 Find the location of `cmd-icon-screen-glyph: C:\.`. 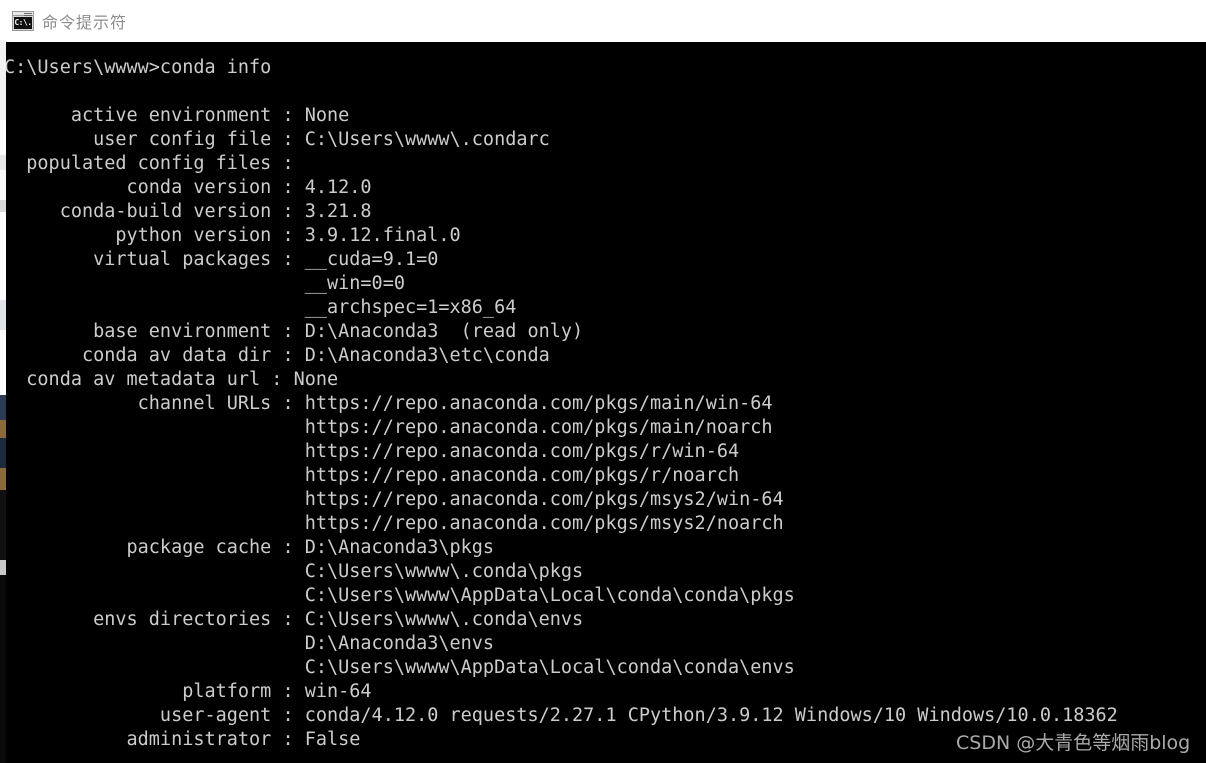

cmd-icon-screen-glyph: C:\. is located at coordinates (23, 23).